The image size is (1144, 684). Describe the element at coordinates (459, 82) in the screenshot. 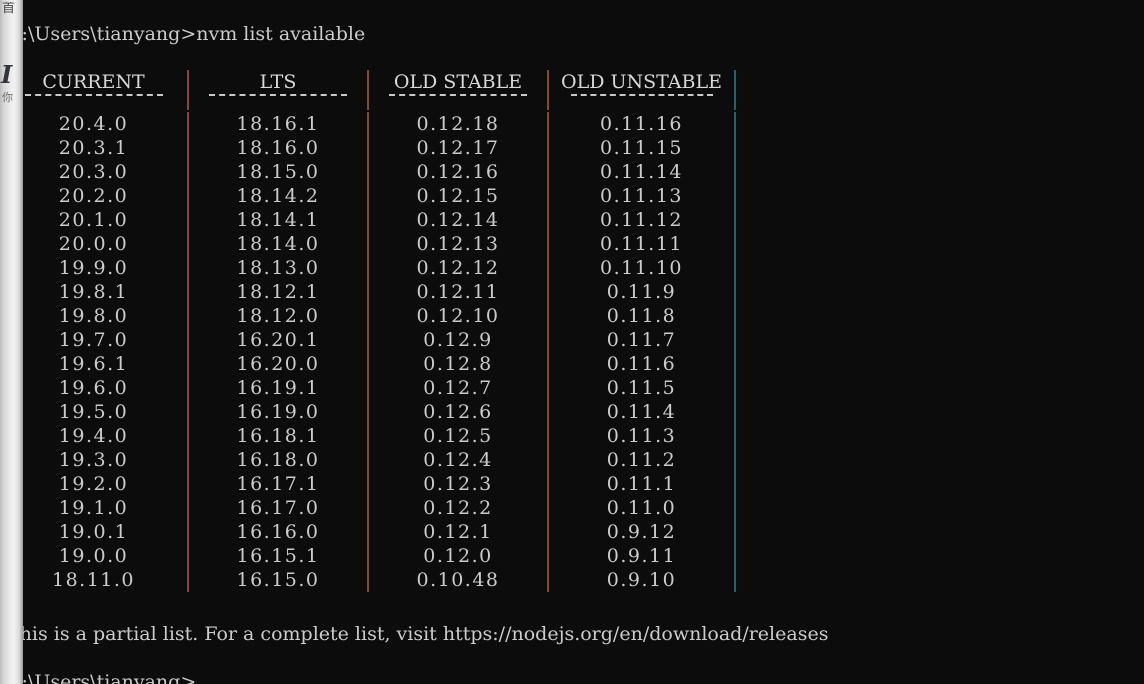

I see `column-header-old-stable: OLD STABLE` at that location.